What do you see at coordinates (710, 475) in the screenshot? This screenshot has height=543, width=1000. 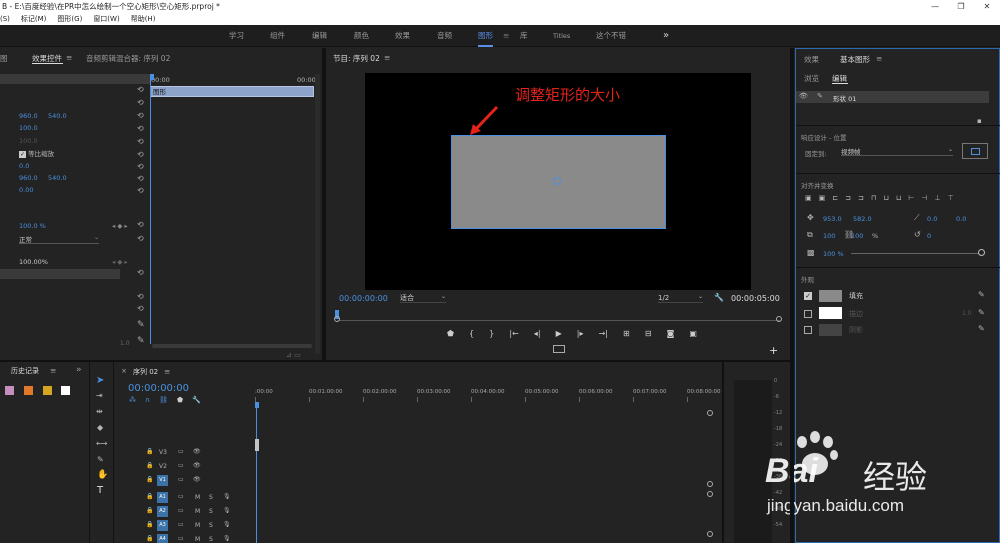 I see `timeline-scrollbar` at bounding box center [710, 475].